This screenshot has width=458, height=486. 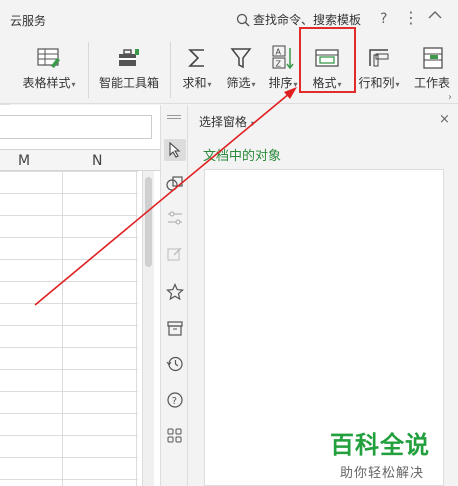 What do you see at coordinates (24, 161) in the screenshot?
I see `column-header-m: M` at bounding box center [24, 161].